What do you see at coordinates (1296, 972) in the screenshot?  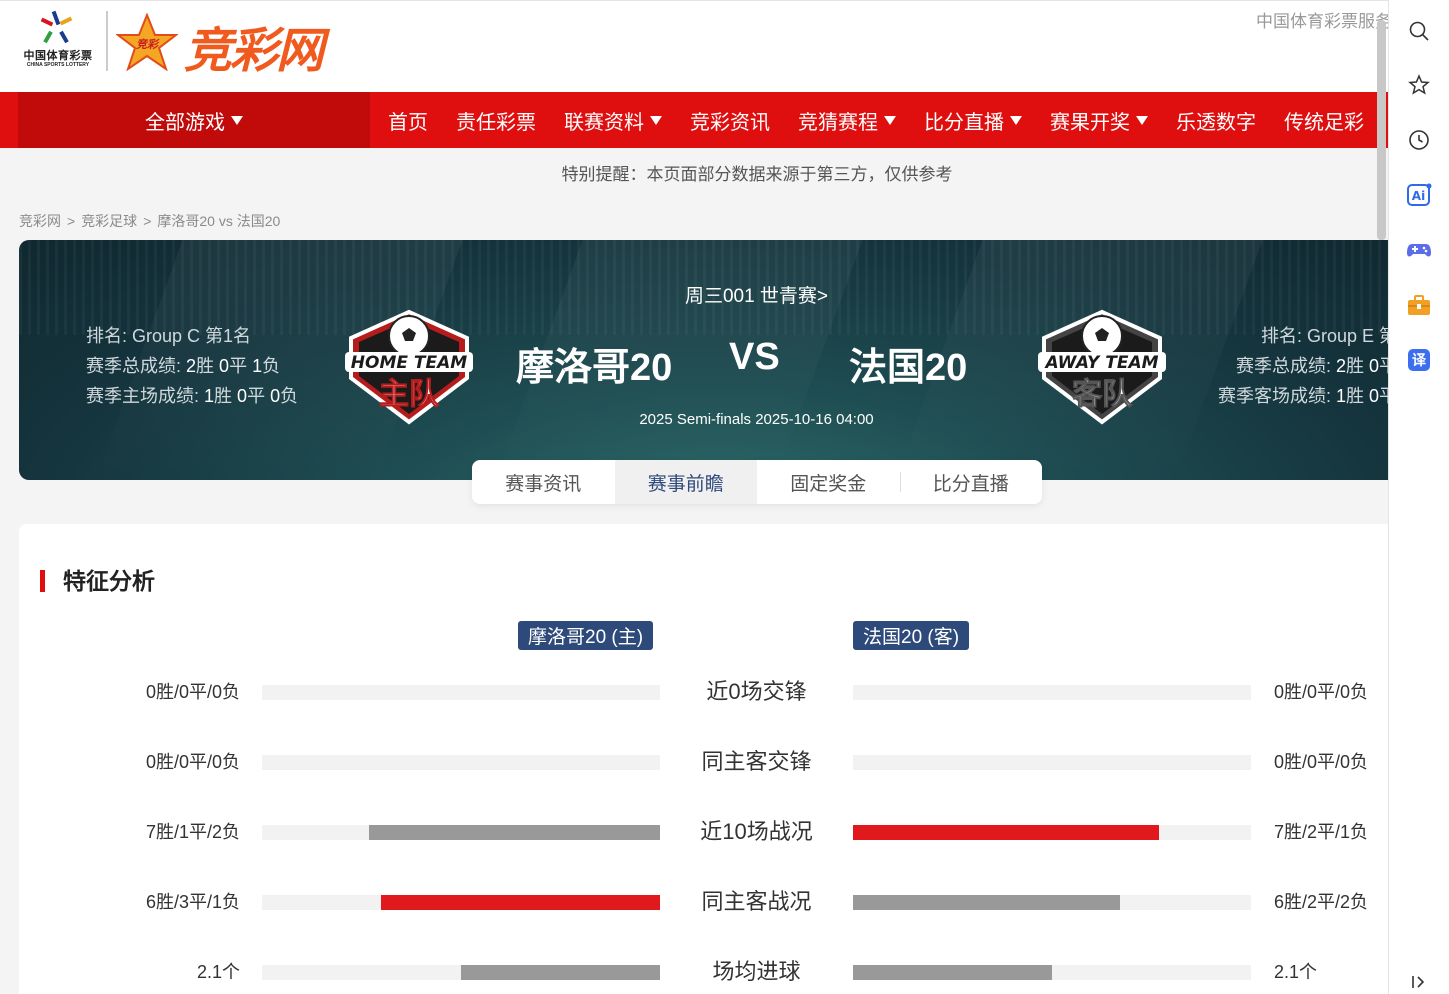 I see `away-stat-value: 2.1个` at bounding box center [1296, 972].